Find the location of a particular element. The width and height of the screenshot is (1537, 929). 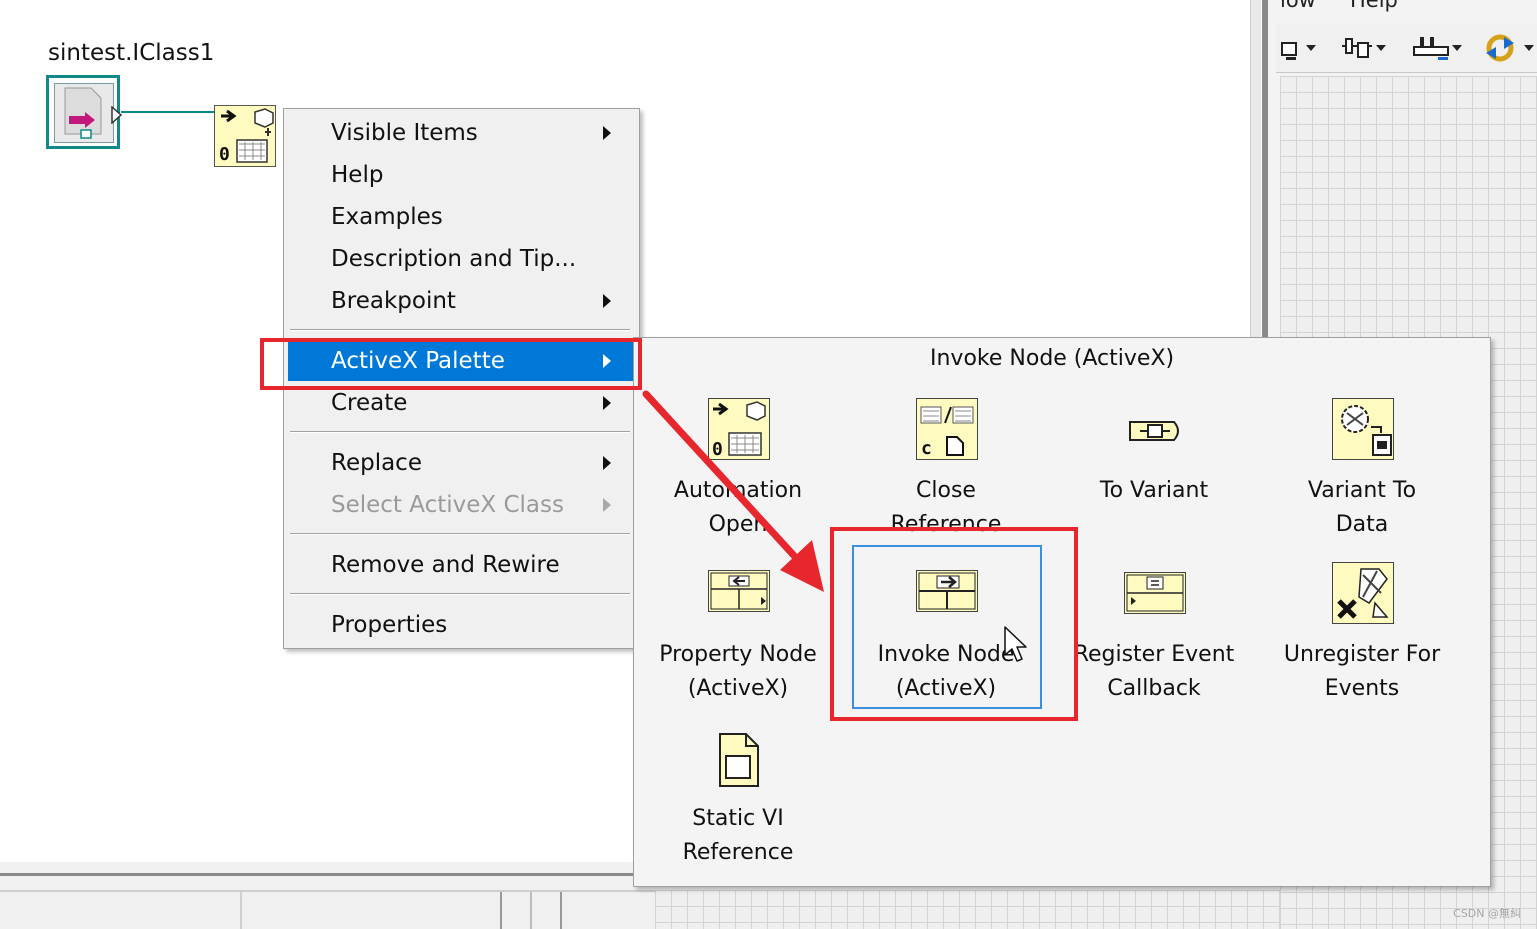

menu-item-label: Help is located at coordinates (357, 175).